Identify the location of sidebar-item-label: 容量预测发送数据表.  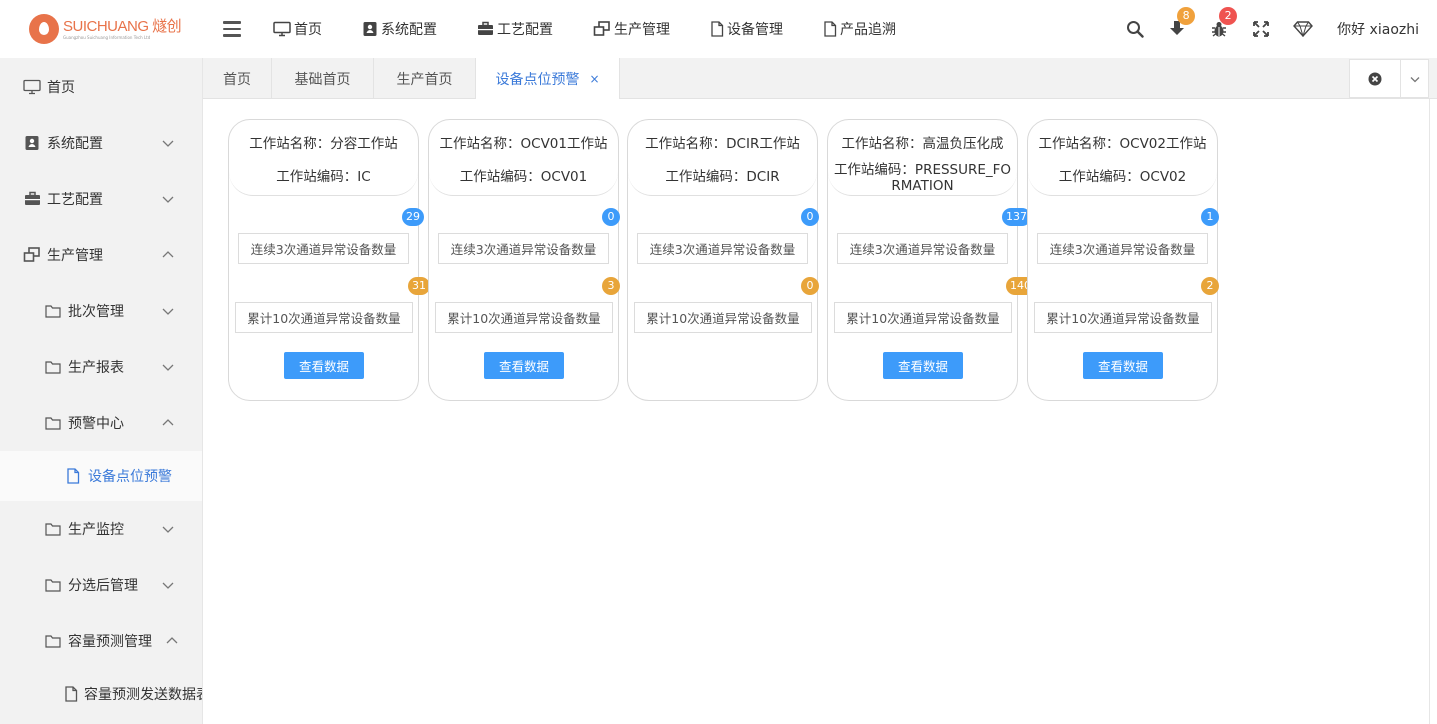
(143, 695).